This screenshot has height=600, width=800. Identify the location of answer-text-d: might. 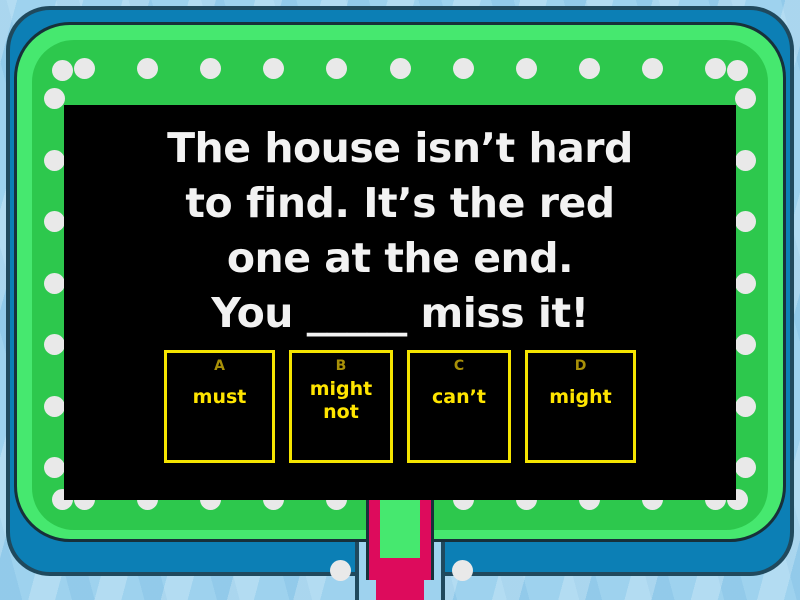
(580, 397).